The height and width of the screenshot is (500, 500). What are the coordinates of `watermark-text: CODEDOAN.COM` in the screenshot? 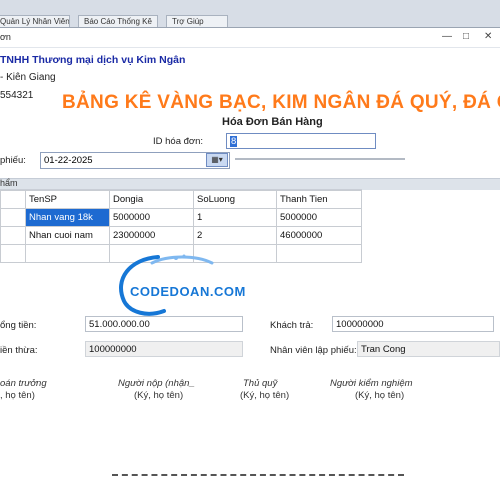 It's located at (188, 291).